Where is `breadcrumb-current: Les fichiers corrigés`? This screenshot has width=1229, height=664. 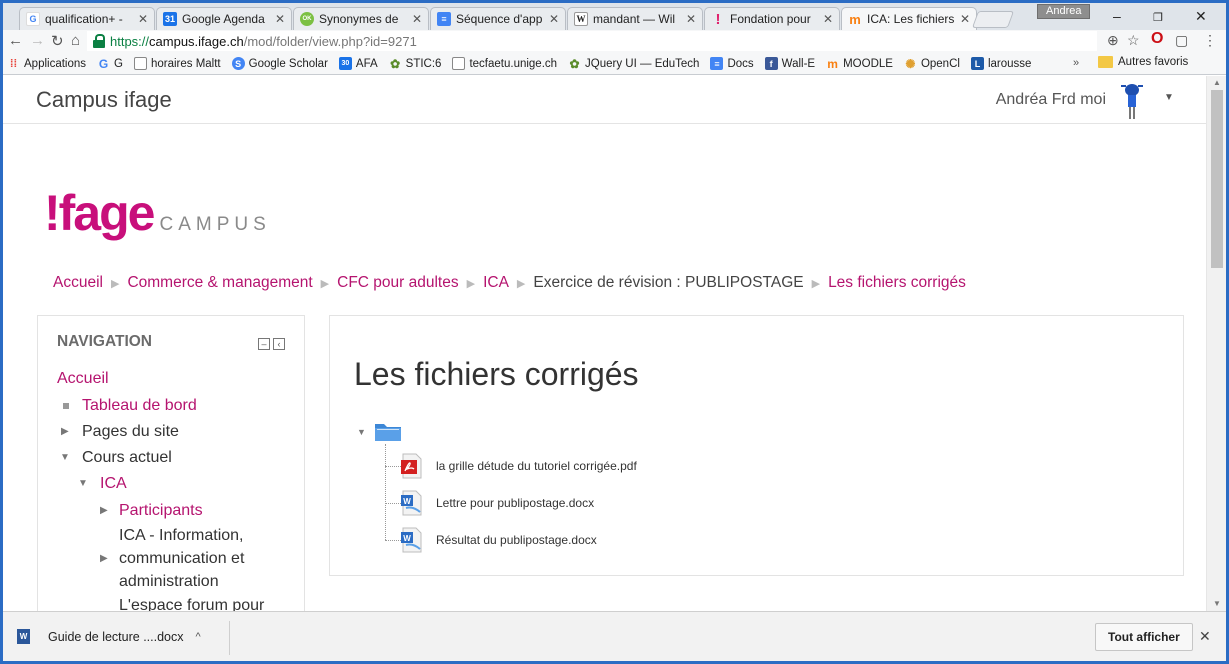
breadcrumb-current: Les fichiers corrigés is located at coordinates (897, 282).